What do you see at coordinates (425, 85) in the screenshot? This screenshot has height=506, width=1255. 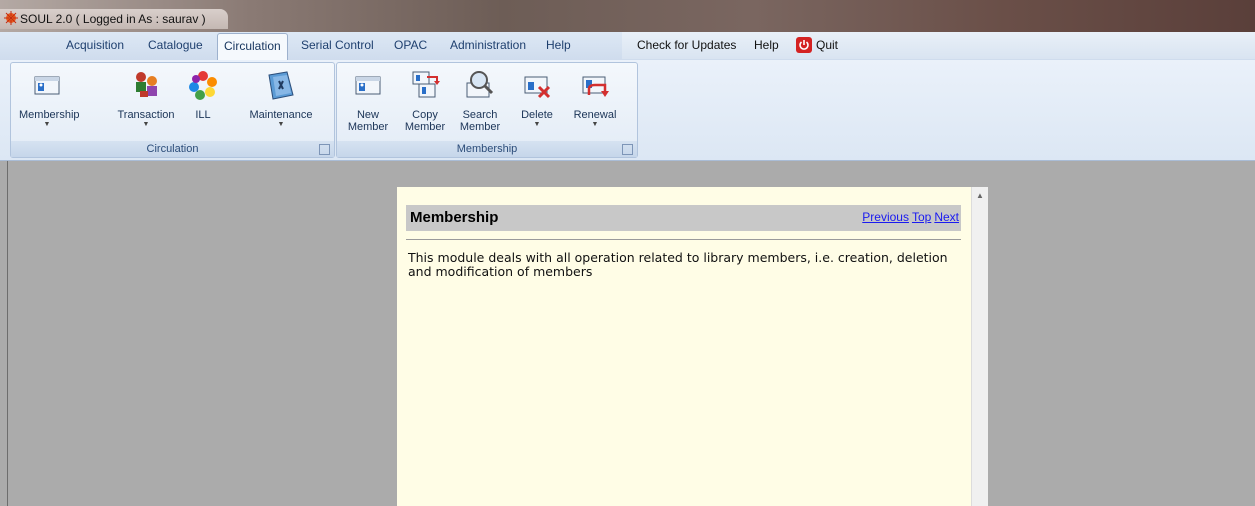 I see `copy-member-icon` at bounding box center [425, 85].